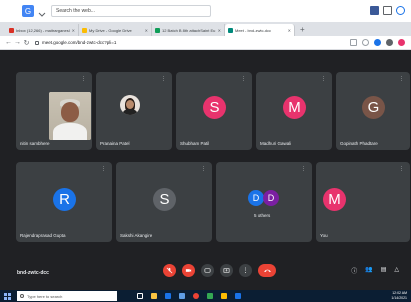 Image resolution: width=411 pixels, height=302 pixels. I want to click on participant-tile: S ⋮ Shubham Patil, so click(214, 111).